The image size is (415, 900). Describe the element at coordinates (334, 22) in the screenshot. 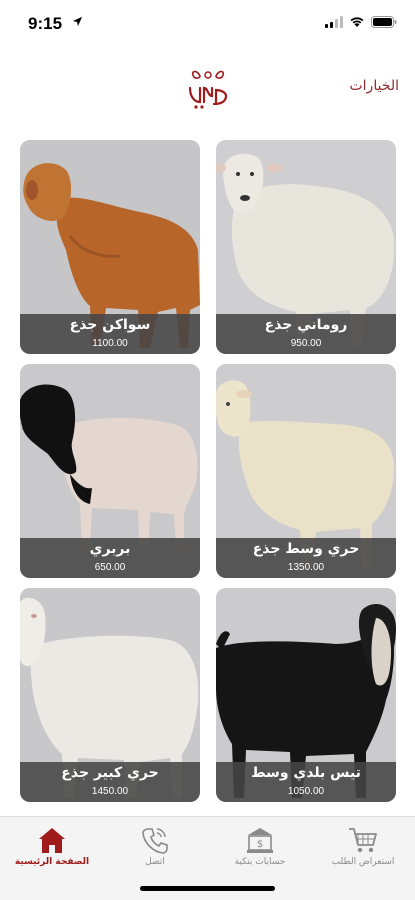

I see `cellular-signal-icon` at that location.